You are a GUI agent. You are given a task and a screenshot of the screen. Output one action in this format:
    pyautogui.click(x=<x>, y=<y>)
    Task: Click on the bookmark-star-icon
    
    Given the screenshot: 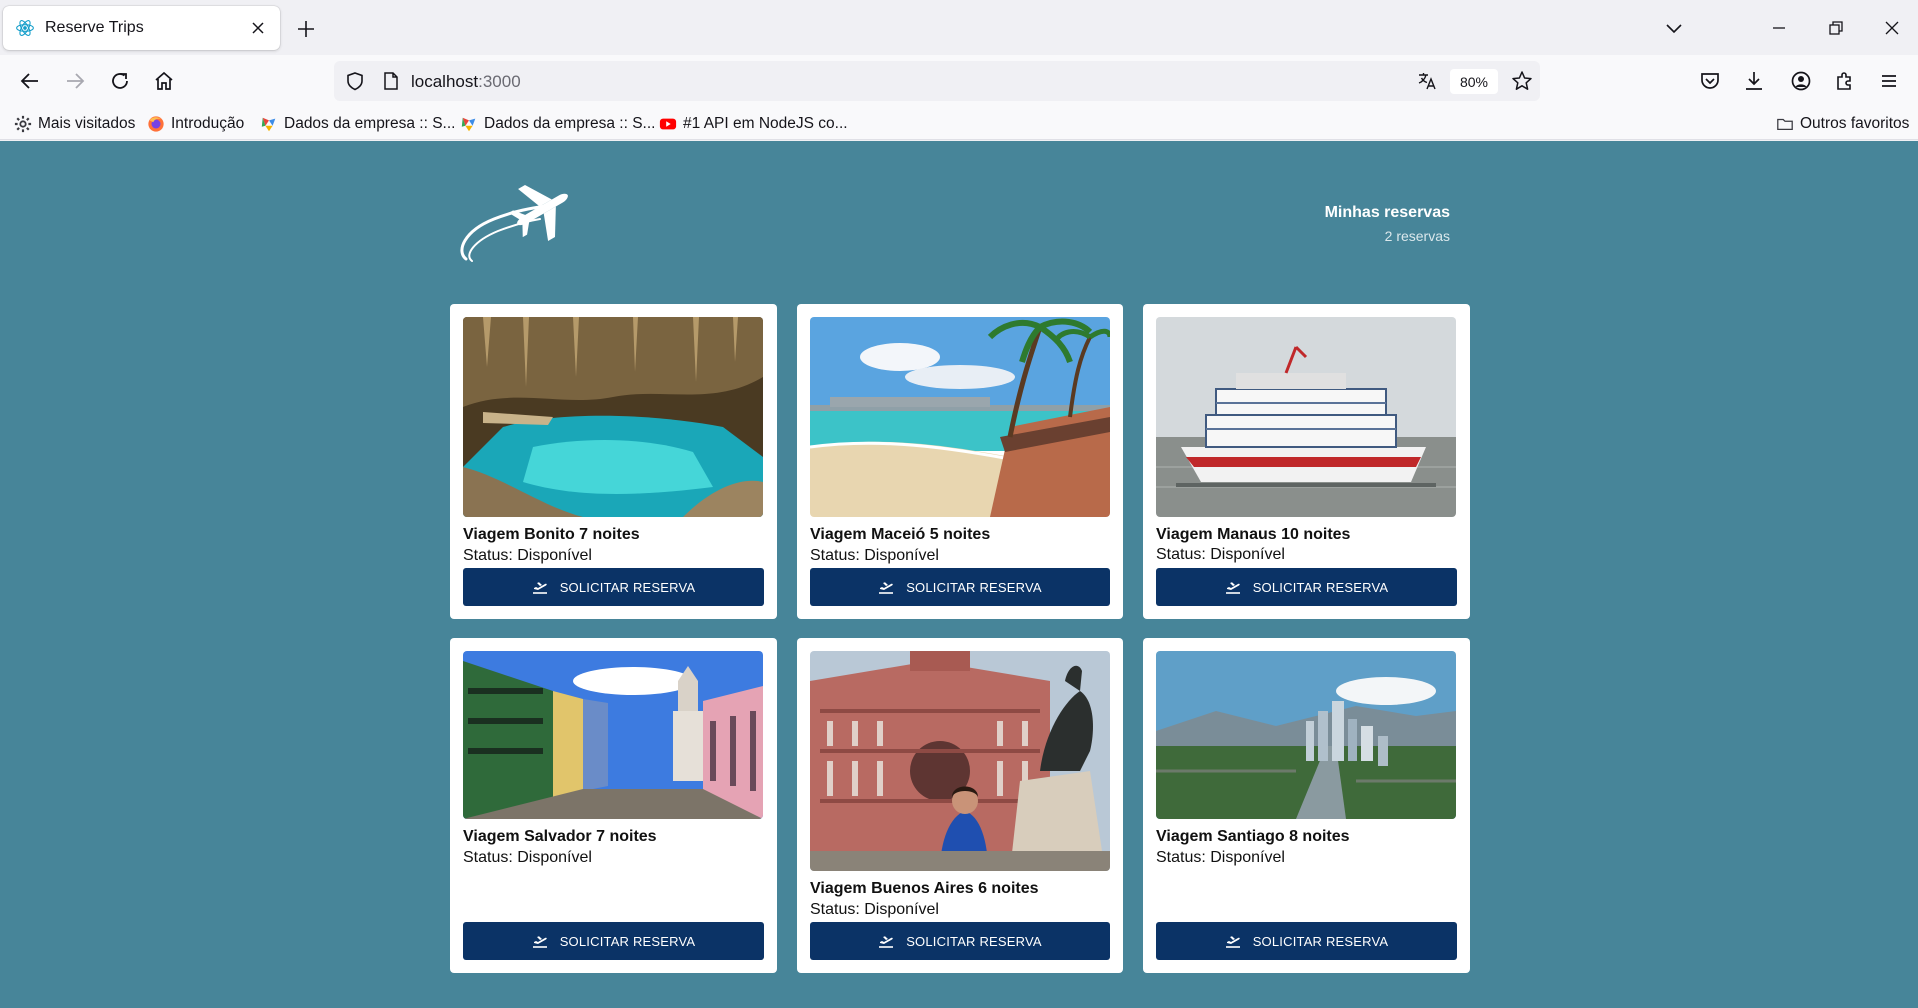 What is the action you would take?
    pyautogui.click(x=1522, y=81)
    